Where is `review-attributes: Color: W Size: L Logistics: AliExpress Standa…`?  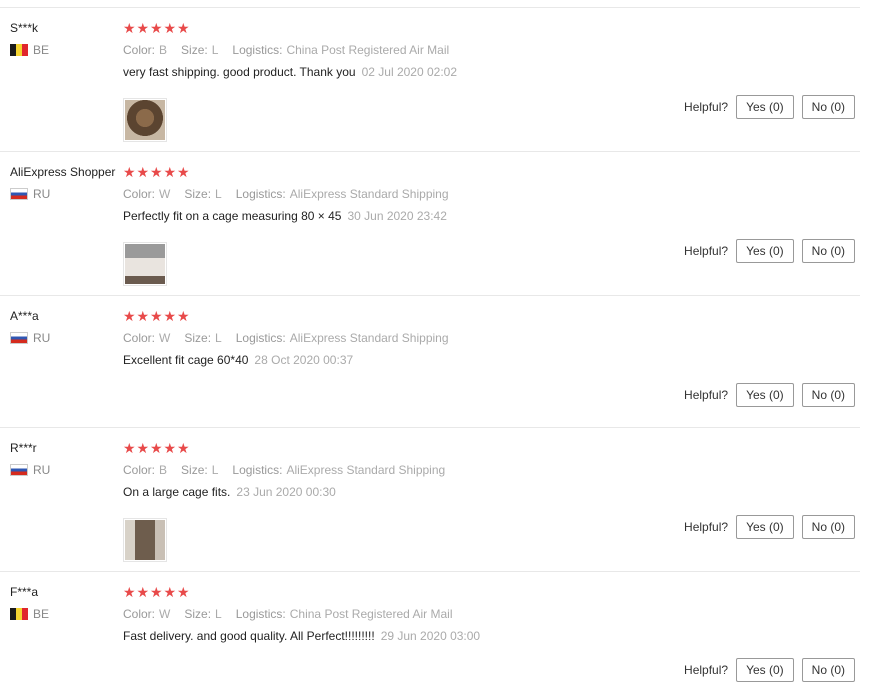 review-attributes: Color: W Size: L Logistics: AliExpress Standa… is located at coordinates (490, 194).